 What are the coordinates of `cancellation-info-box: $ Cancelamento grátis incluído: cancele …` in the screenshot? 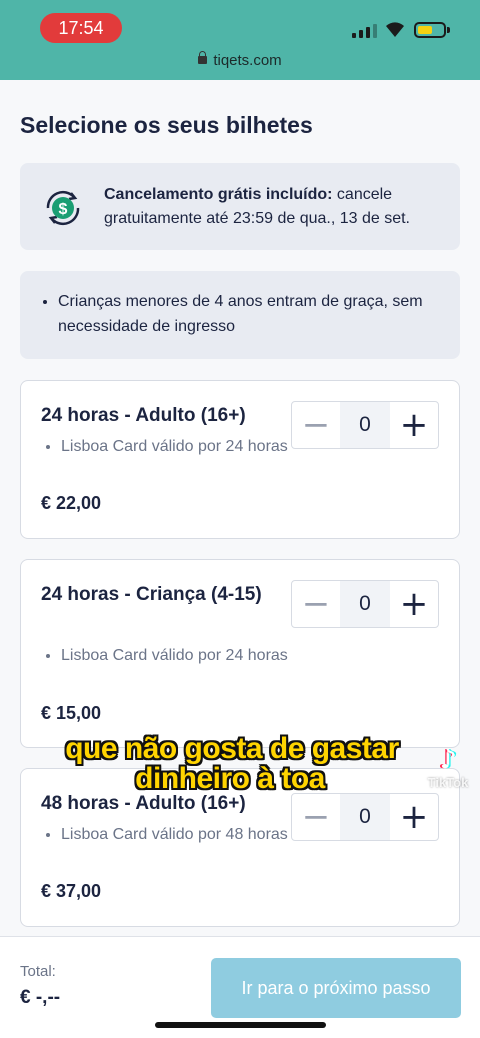 It's located at (240, 206).